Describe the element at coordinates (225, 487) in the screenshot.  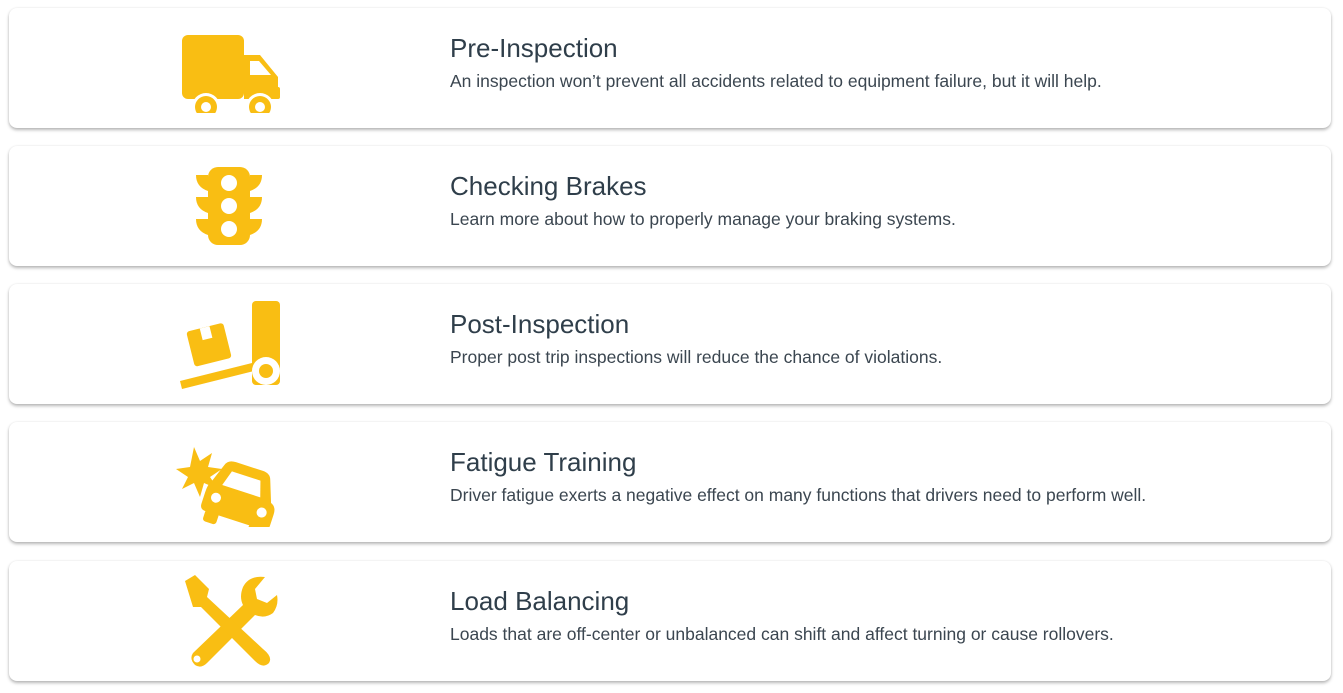
I see `car-crash-icon` at that location.